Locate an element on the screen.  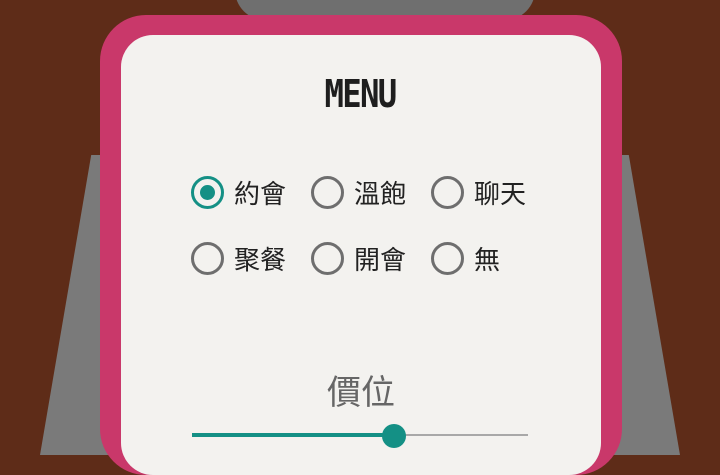
radio-option-none: 無 is located at coordinates (491, 258).